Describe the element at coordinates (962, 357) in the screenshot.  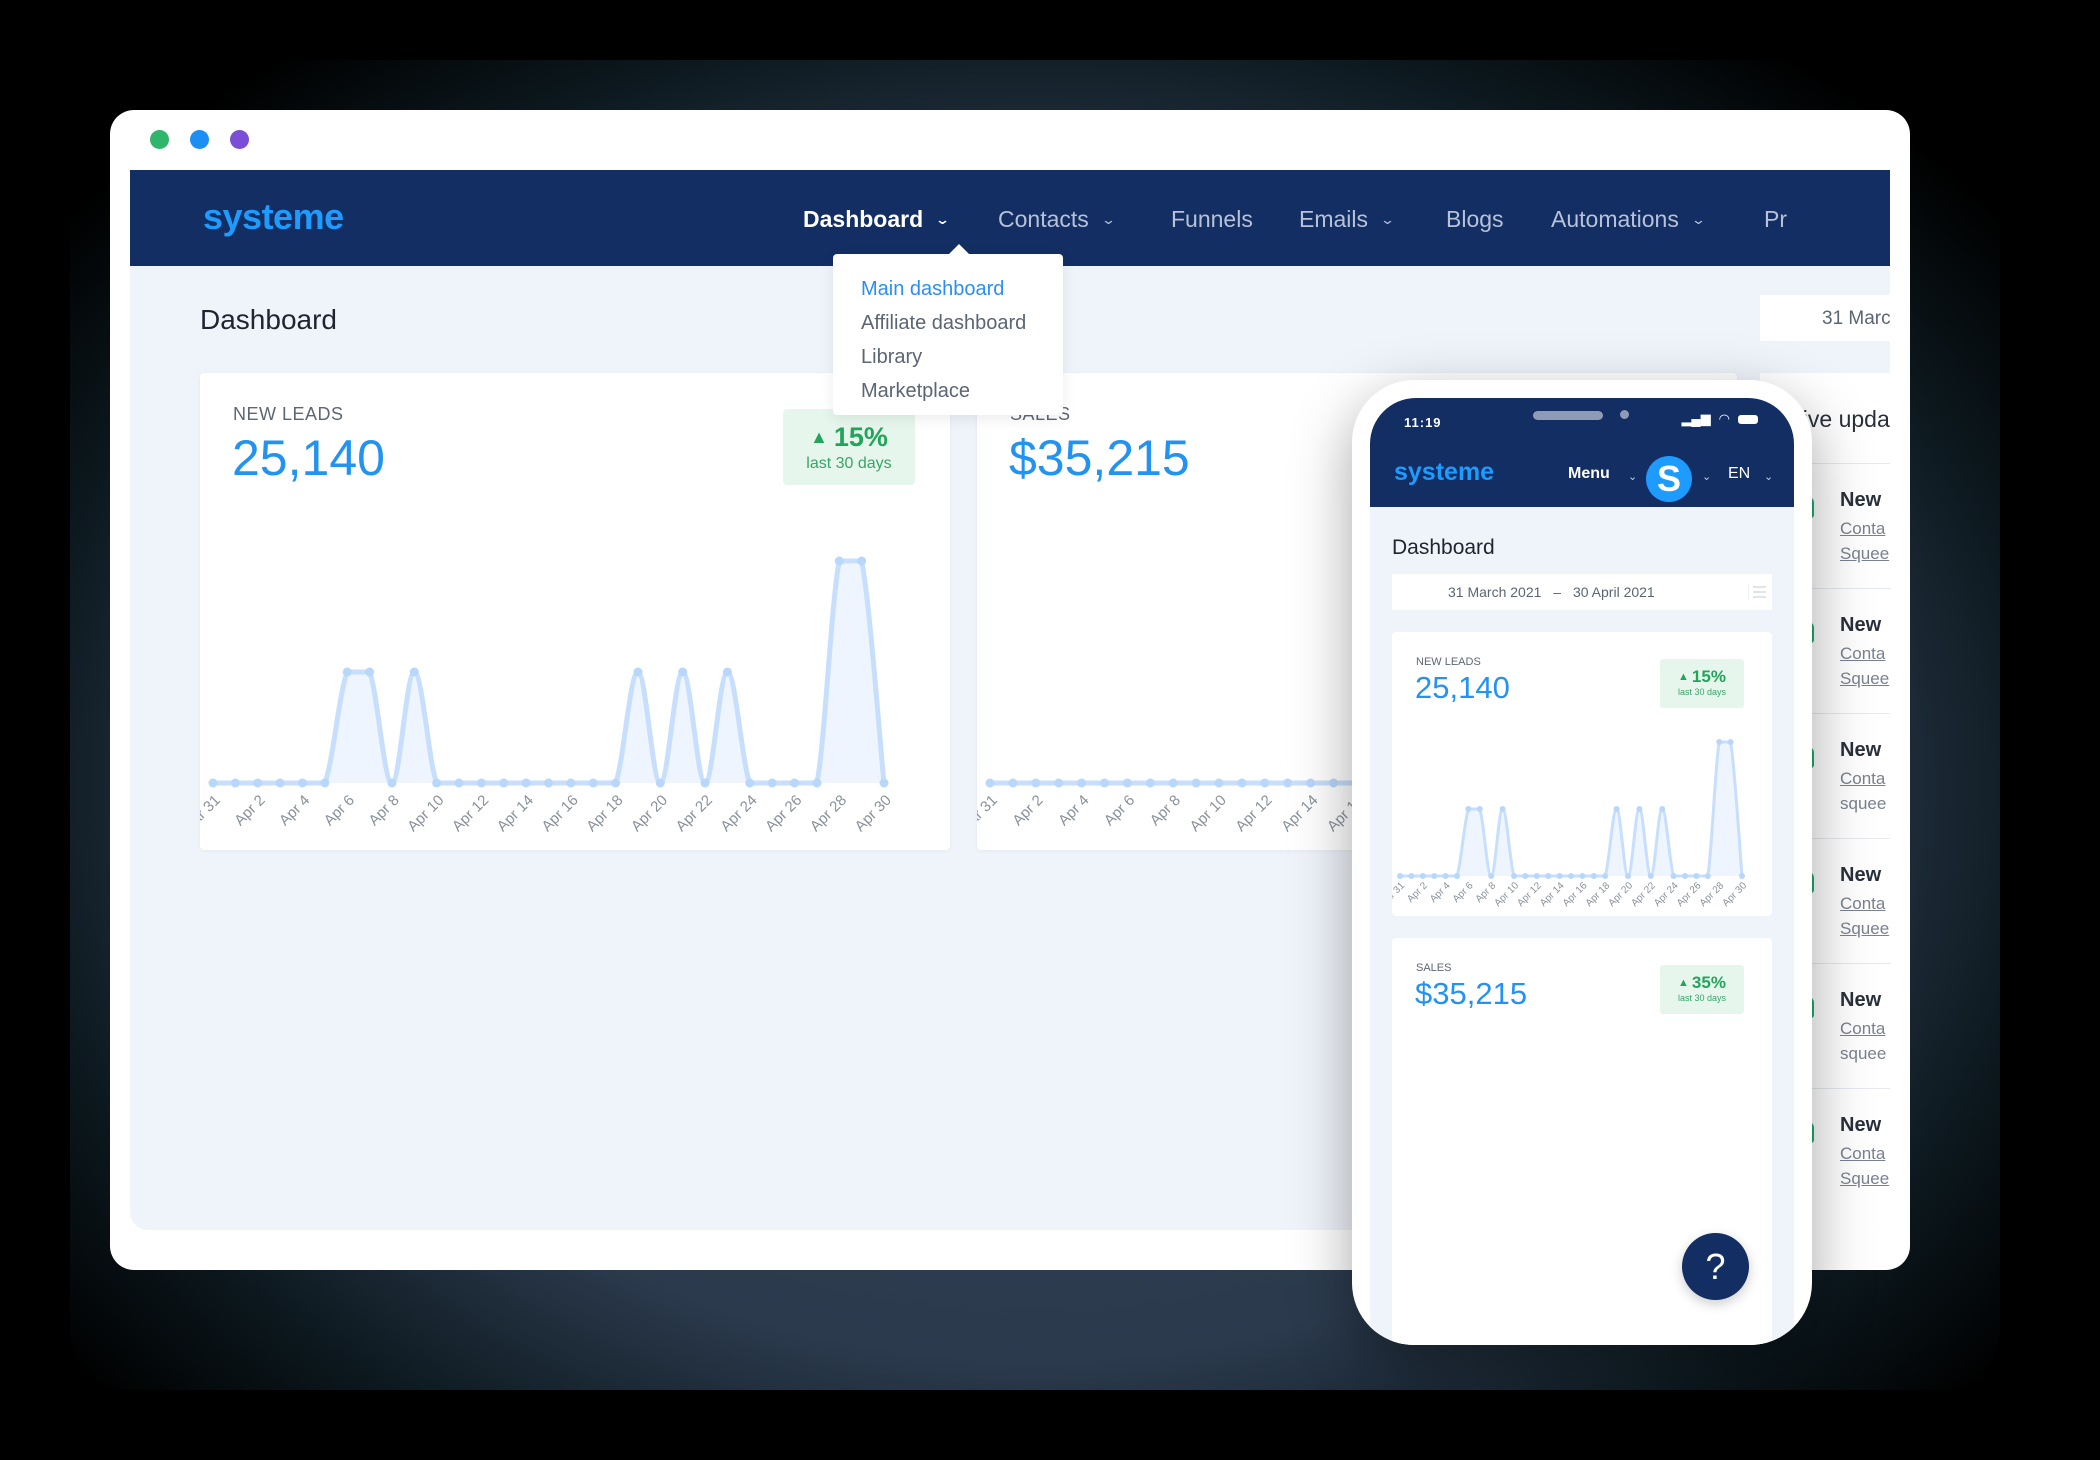
I see `dropdown-item-library: Library` at that location.